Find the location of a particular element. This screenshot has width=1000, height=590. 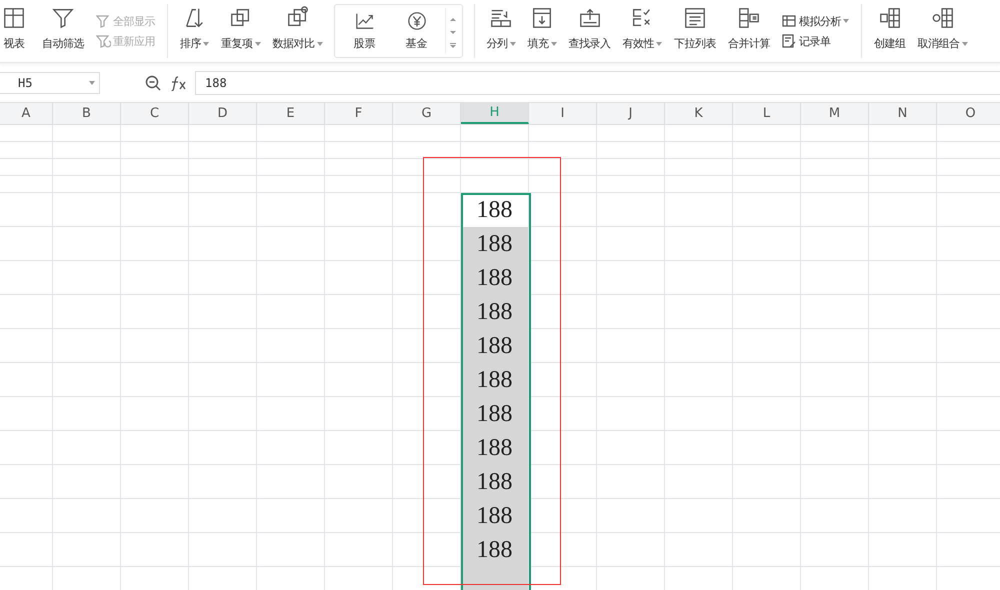

toolbar-button: 重复项 is located at coordinates (240, 31).